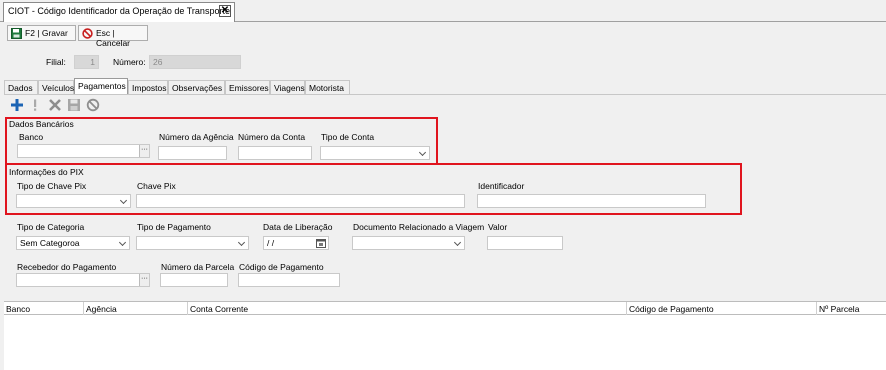 Image resolution: width=886 pixels, height=370 pixels. What do you see at coordinates (156, 186) in the screenshot?
I see `chave-pix-label: Chave Pix` at bounding box center [156, 186].